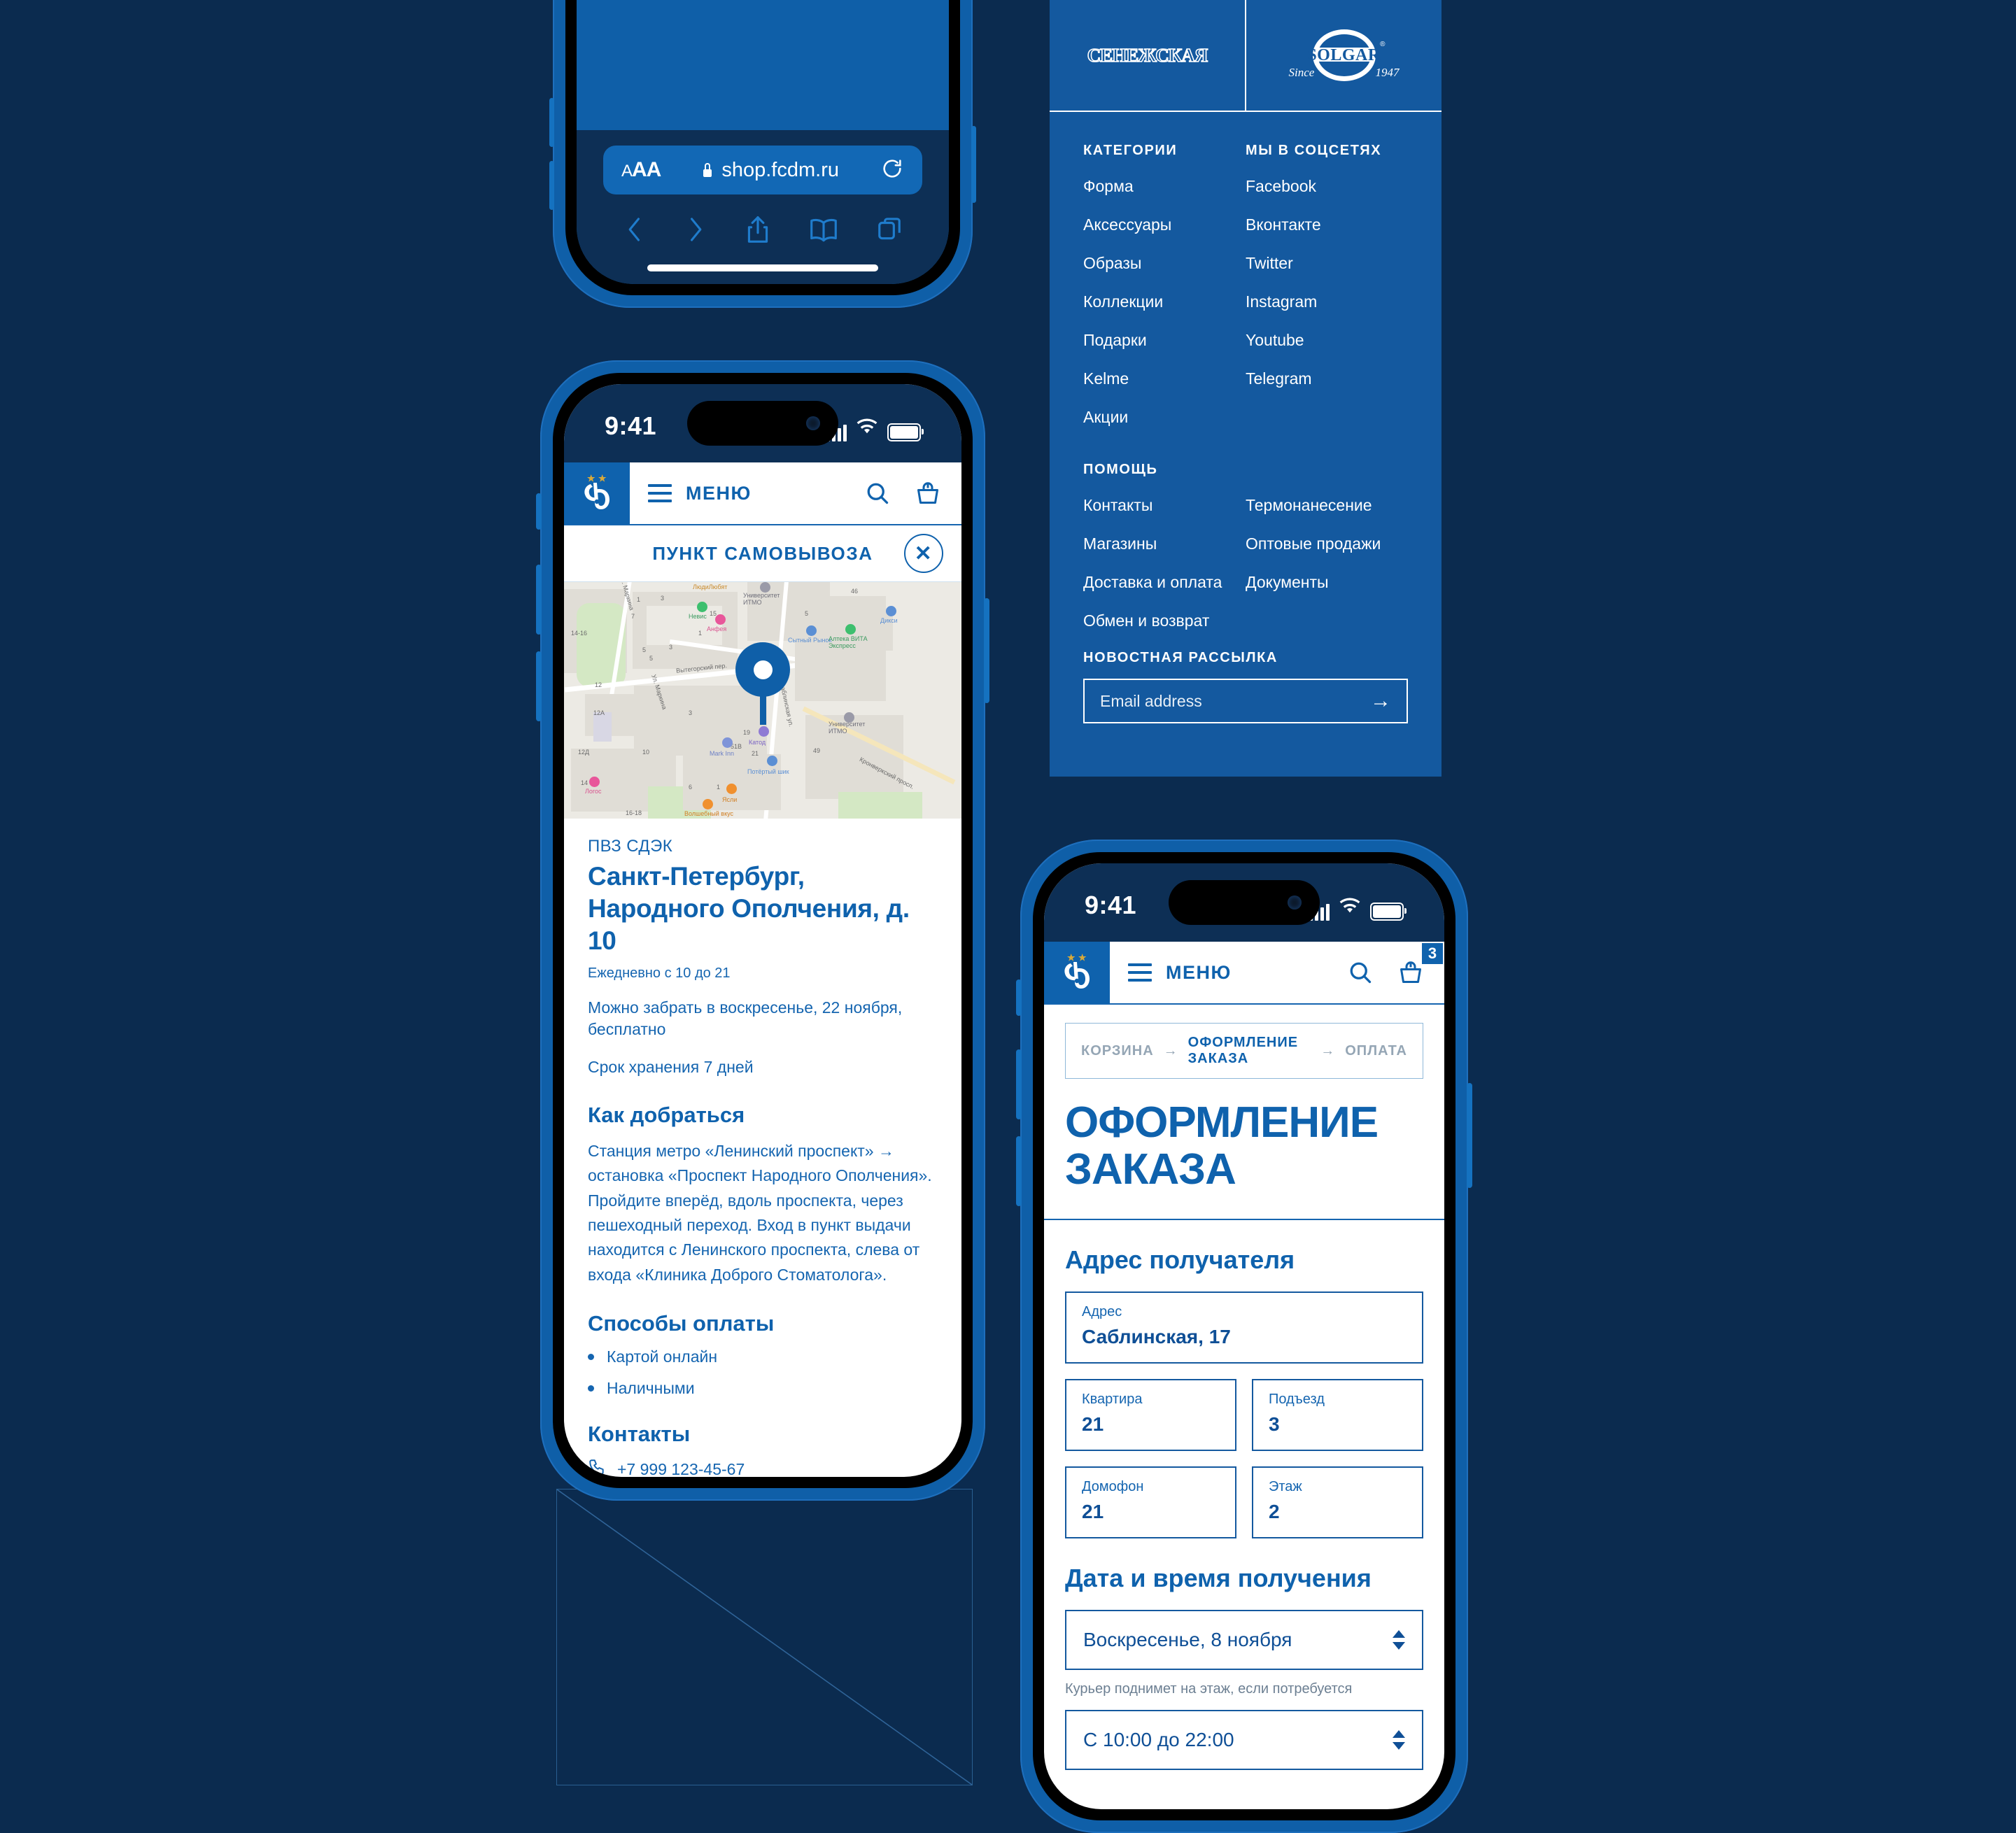 Image resolution: width=2016 pixels, height=1833 pixels. I want to click on footer-link-gifts: Подарки, so click(1164, 340).